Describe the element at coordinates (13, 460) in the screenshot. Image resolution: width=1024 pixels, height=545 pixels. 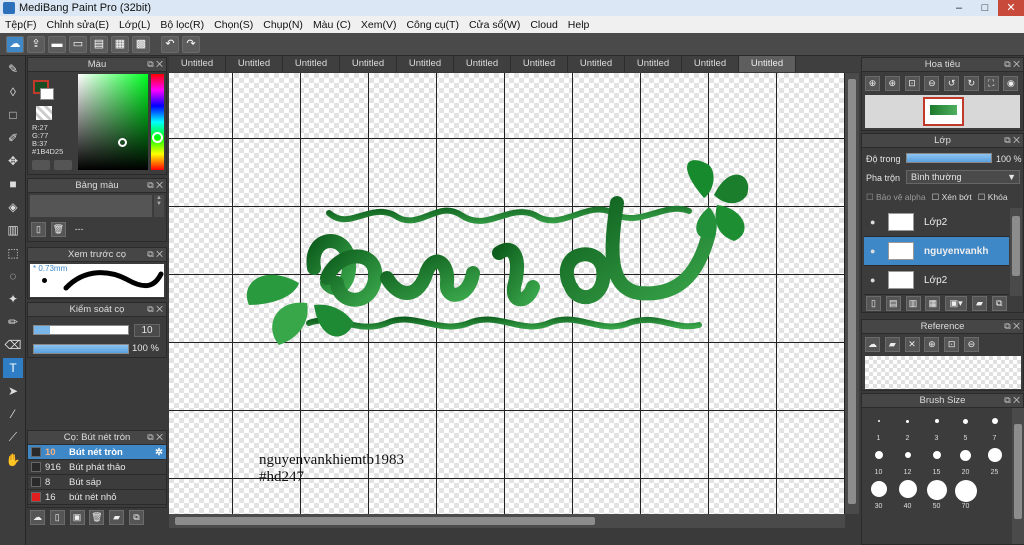
I see `hand-tool-icon: ✋` at that location.